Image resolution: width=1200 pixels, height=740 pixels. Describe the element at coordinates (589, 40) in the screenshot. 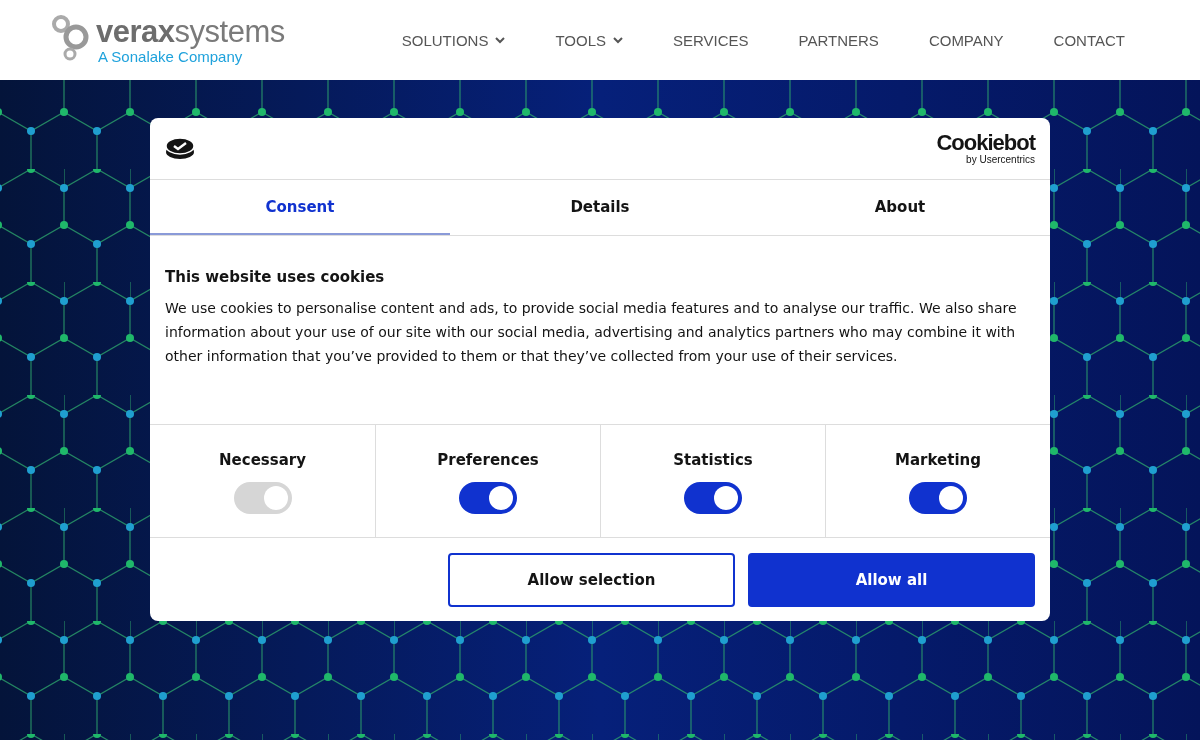

I see `nav-link: TOOLS` at that location.